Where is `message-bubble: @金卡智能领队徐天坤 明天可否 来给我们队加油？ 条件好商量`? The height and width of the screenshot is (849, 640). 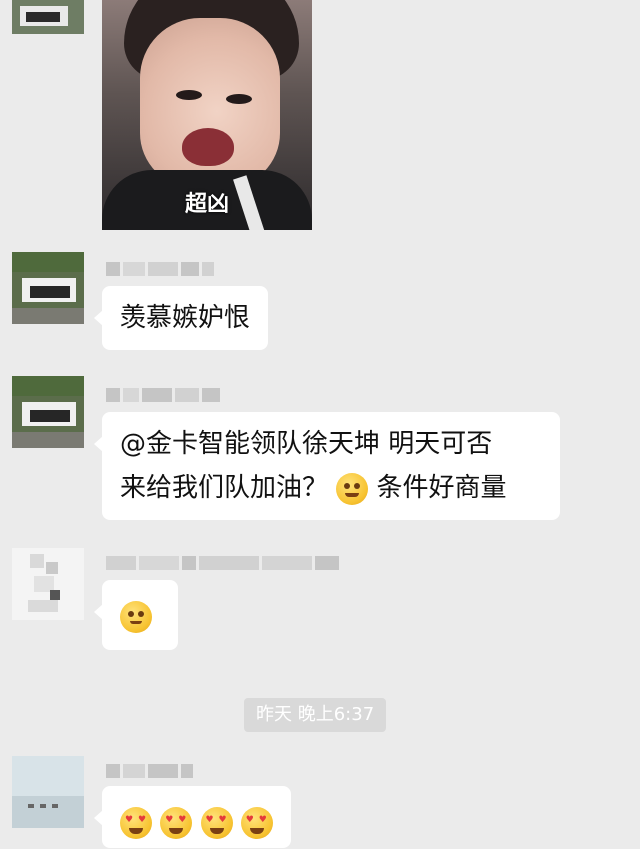
message-bubble: @金卡智能领队徐天坤 明天可否 来给我们队加油？ 条件好商量 is located at coordinates (327, 466).